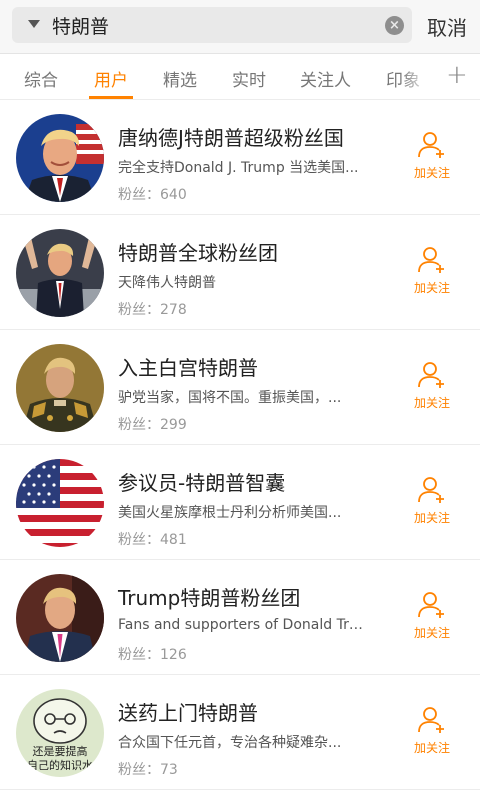 The image size is (480, 796). I want to click on tab-bar: 综合 用户 精选 实时 关注人 印象 +, so click(240, 77).